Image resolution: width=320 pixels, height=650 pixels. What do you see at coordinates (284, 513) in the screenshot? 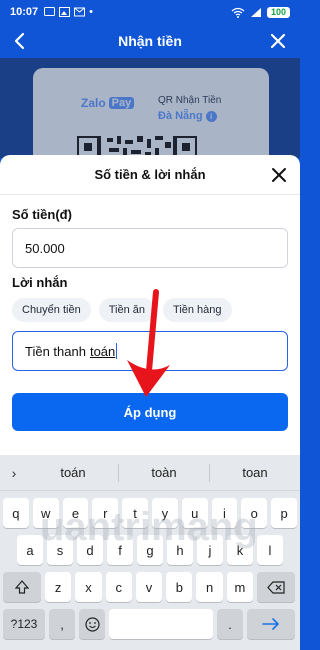
I see `key-p: p` at bounding box center [284, 513].